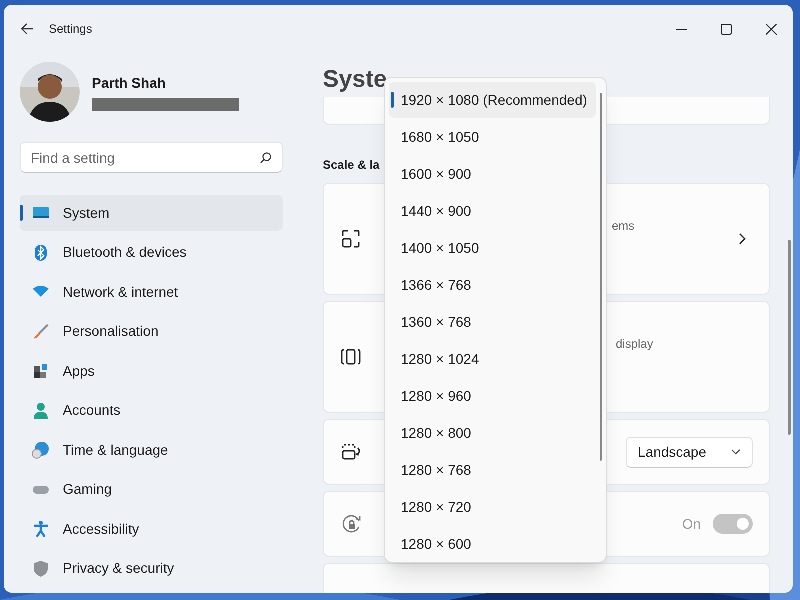 This screenshot has width=800, height=600. Describe the element at coordinates (351, 165) in the screenshot. I see `section-heading: Scale & la` at that location.